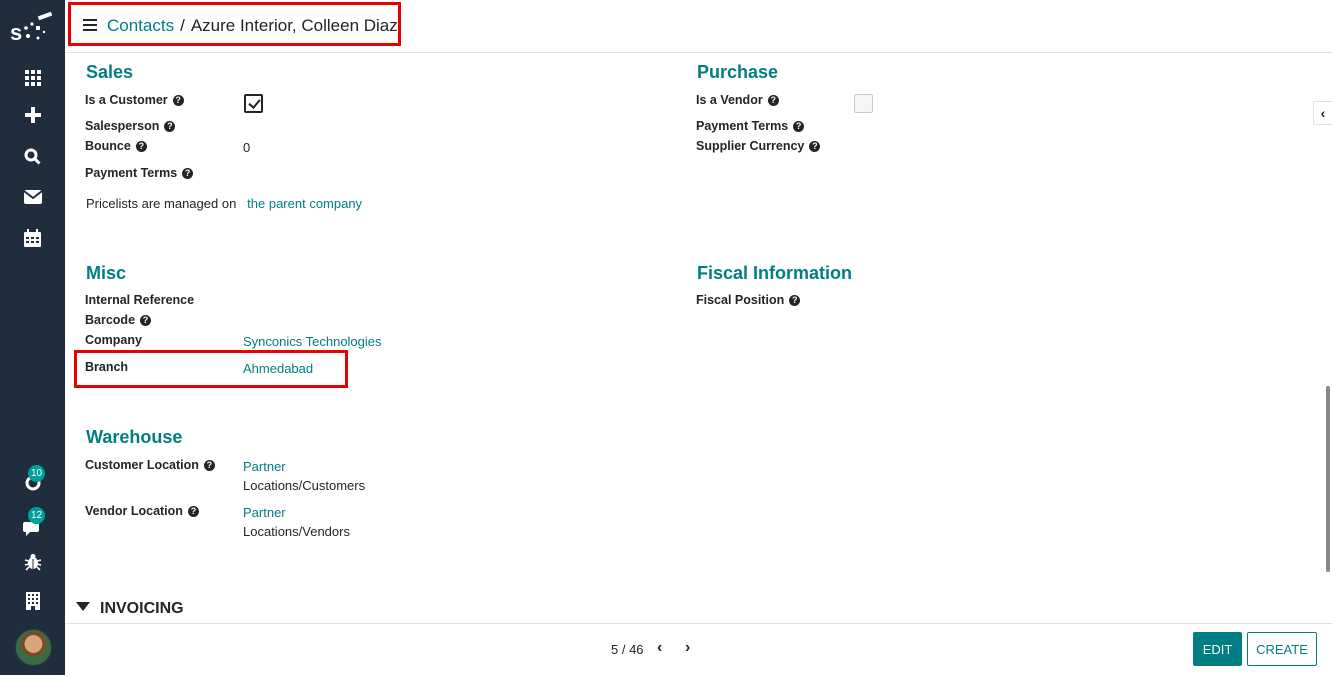 Image resolution: width=1332 pixels, height=676 pixels. I want to click on is-vendor-label: Is a Vendor?, so click(737, 100).